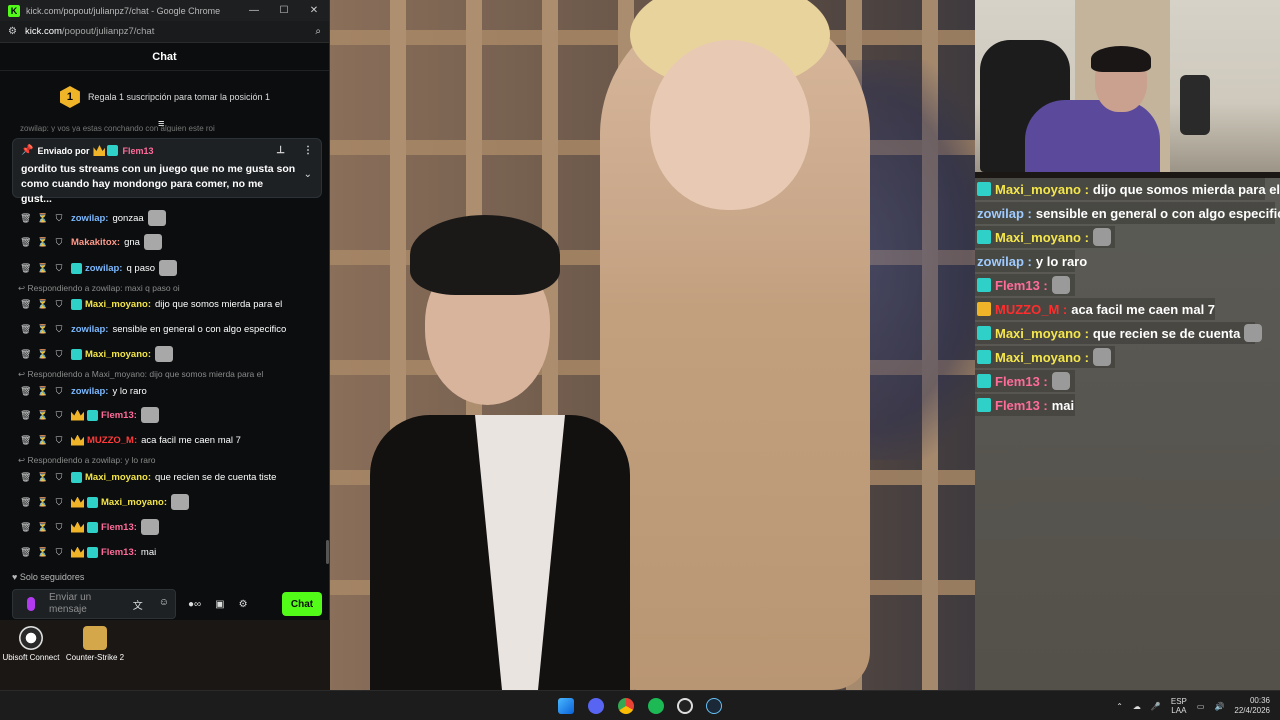 This screenshot has height=720, width=1280. What do you see at coordinates (327, 552) in the screenshot?
I see `scrollbar` at bounding box center [327, 552].